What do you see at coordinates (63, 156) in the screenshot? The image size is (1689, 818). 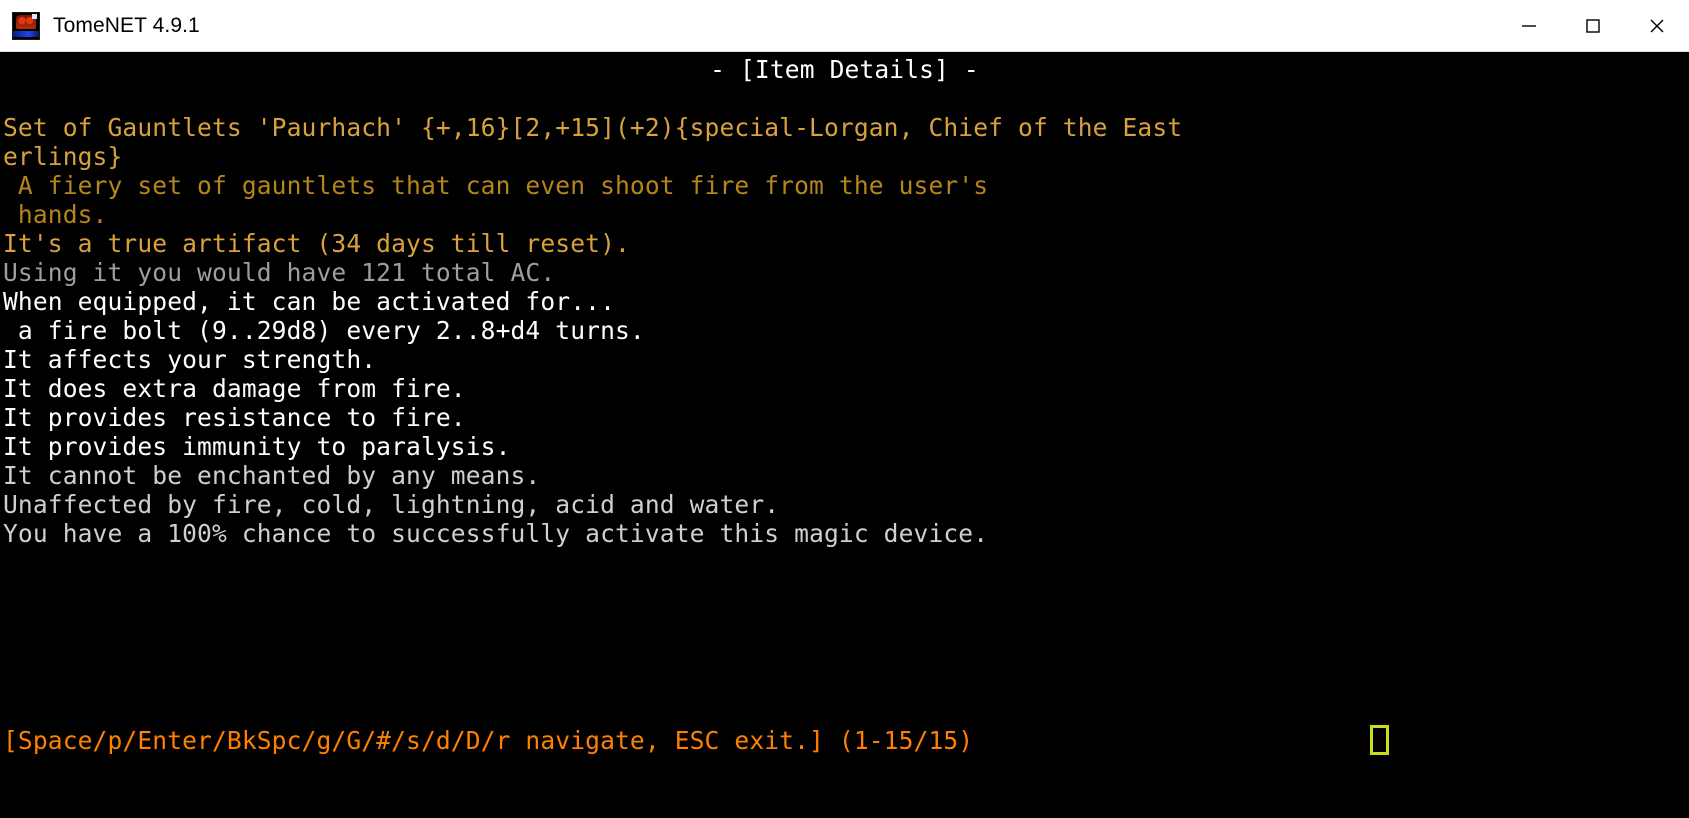 I see `terminal-line: erlings}` at bounding box center [63, 156].